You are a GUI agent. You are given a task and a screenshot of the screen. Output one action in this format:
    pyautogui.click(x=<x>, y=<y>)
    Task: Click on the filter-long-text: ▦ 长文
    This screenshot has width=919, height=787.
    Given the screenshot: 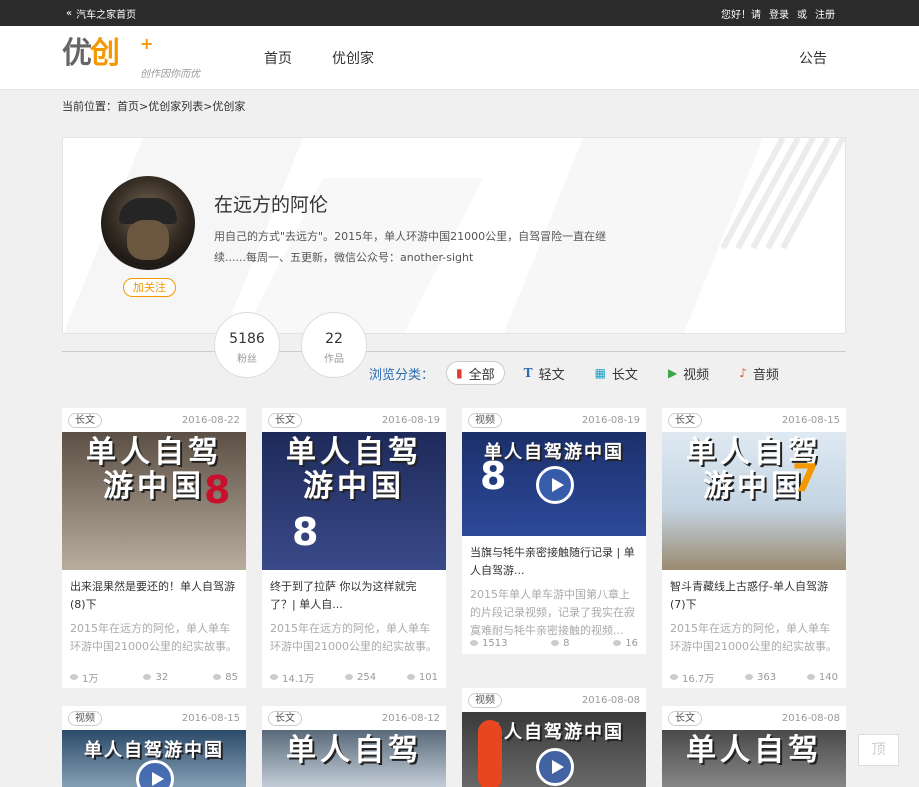 What is the action you would take?
    pyautogui.click(x=616, y=373)
    